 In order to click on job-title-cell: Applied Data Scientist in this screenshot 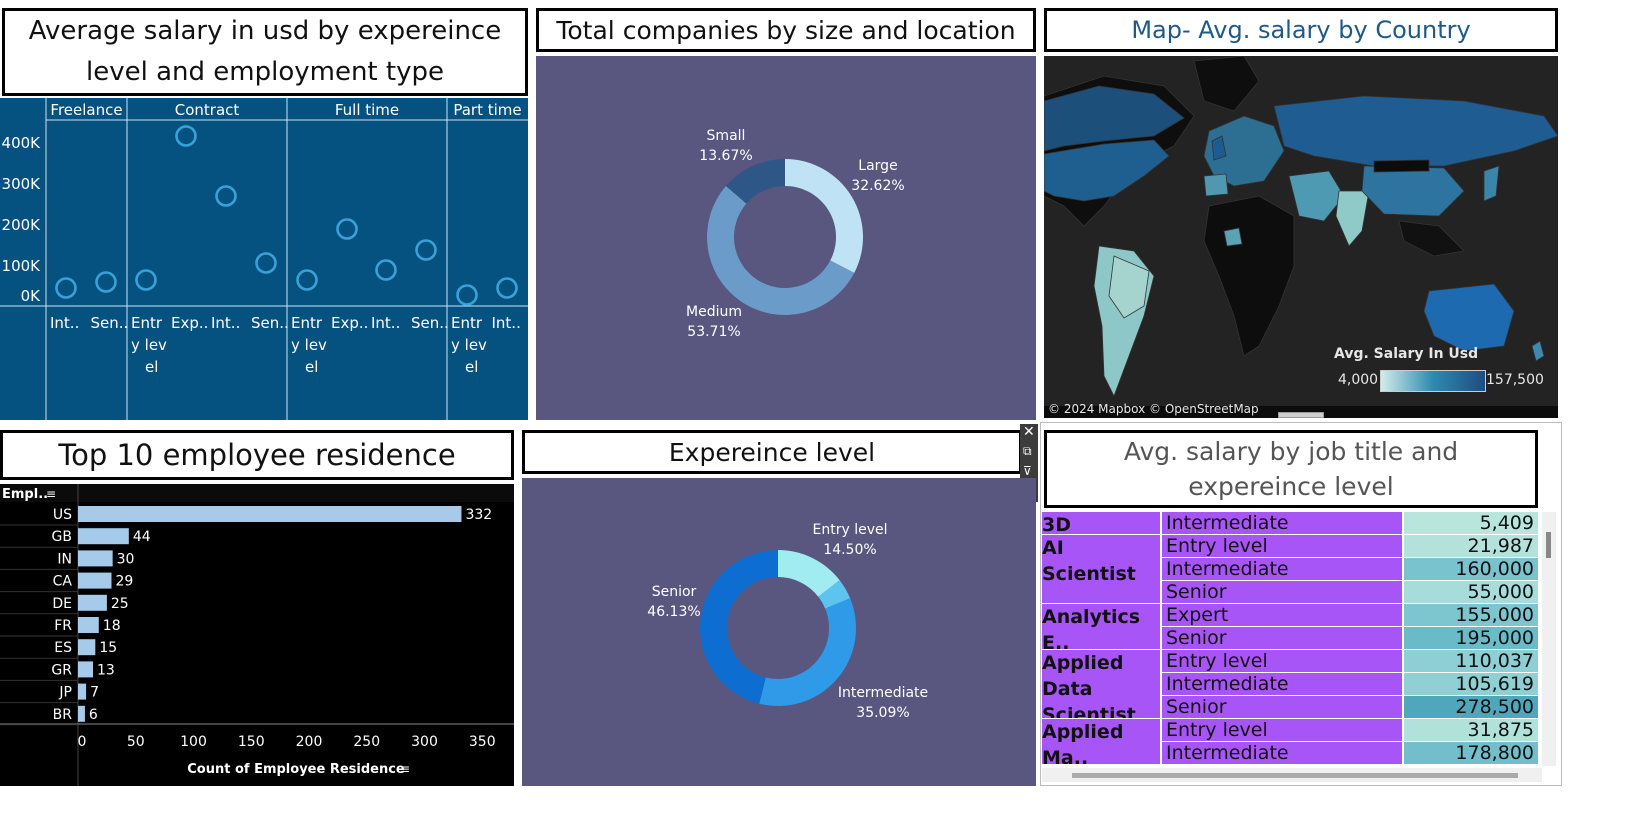, I will do `click(1101, 684)`.